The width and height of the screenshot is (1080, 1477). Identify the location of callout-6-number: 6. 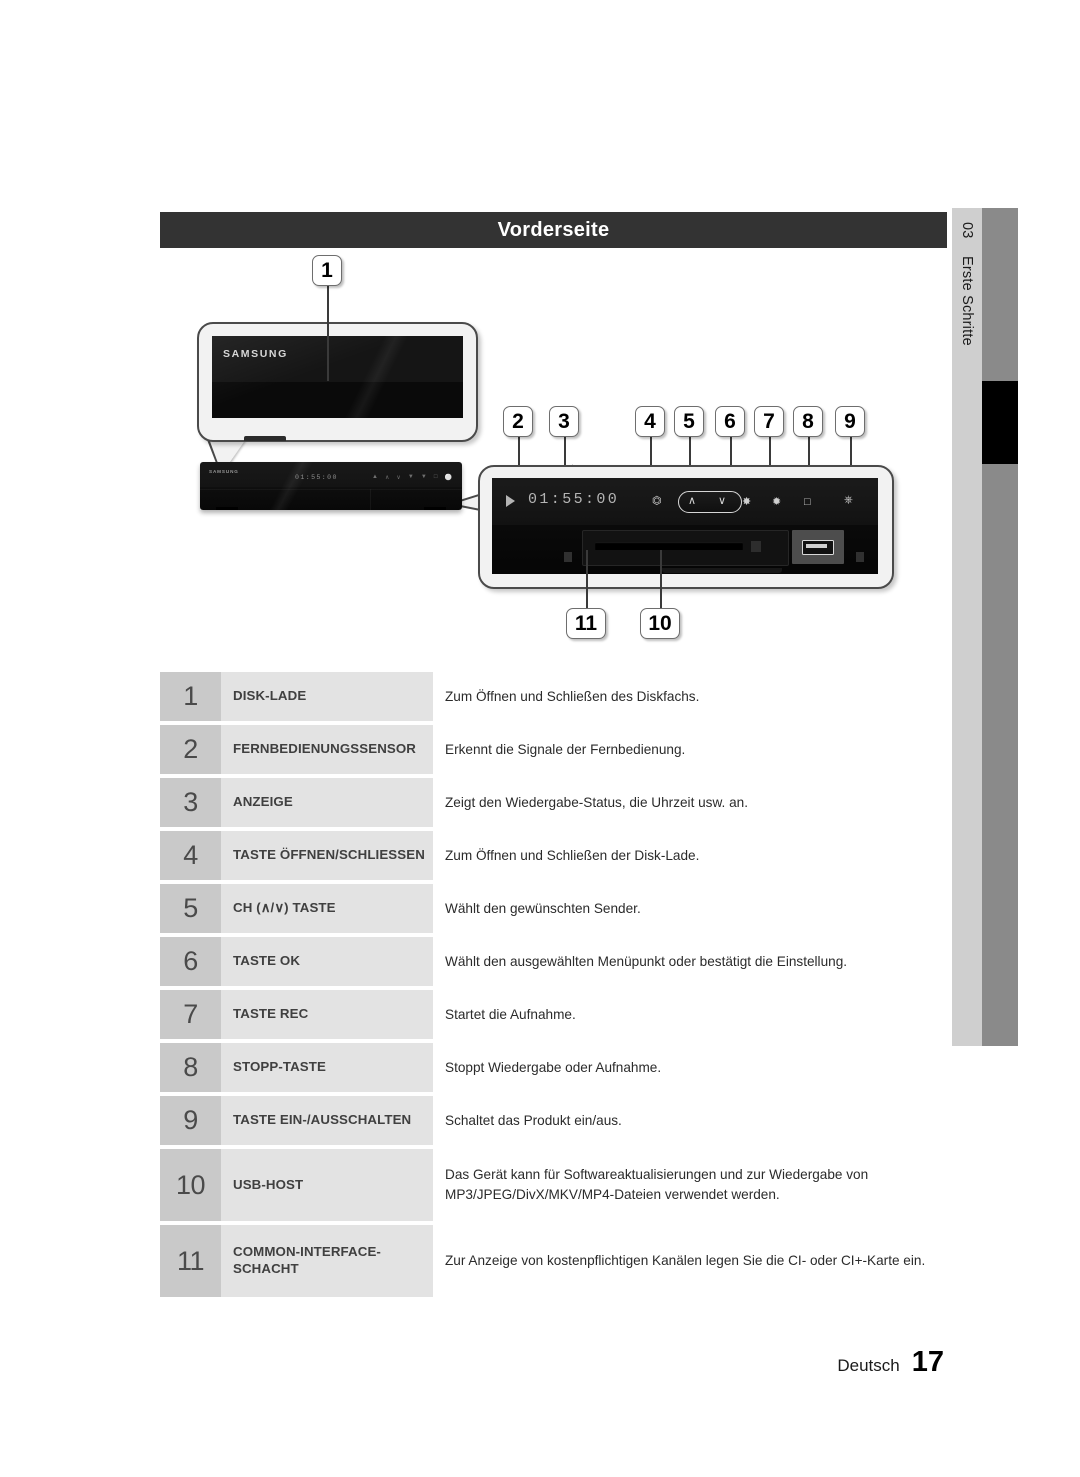
(730, 421).